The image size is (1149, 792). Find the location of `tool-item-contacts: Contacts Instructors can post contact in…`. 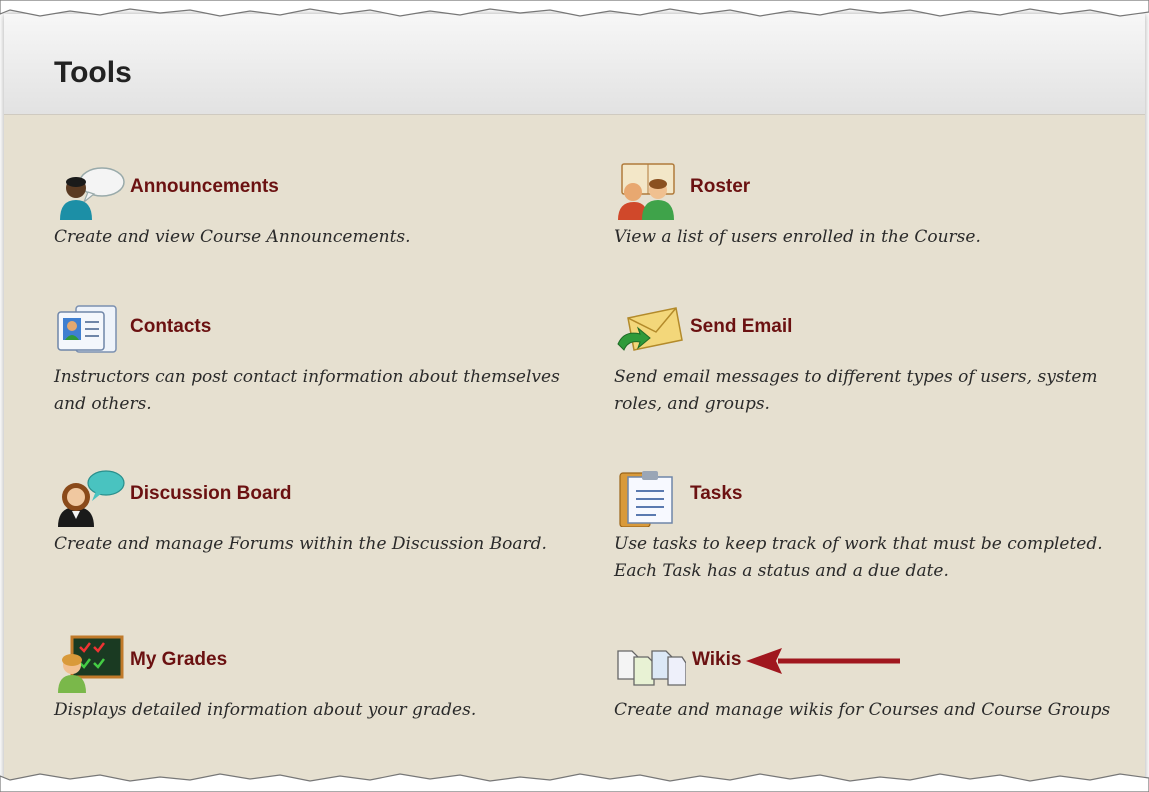

tool-item-contacts: Contacts Instructors can post contact in… is located at coordinates (309, 360).